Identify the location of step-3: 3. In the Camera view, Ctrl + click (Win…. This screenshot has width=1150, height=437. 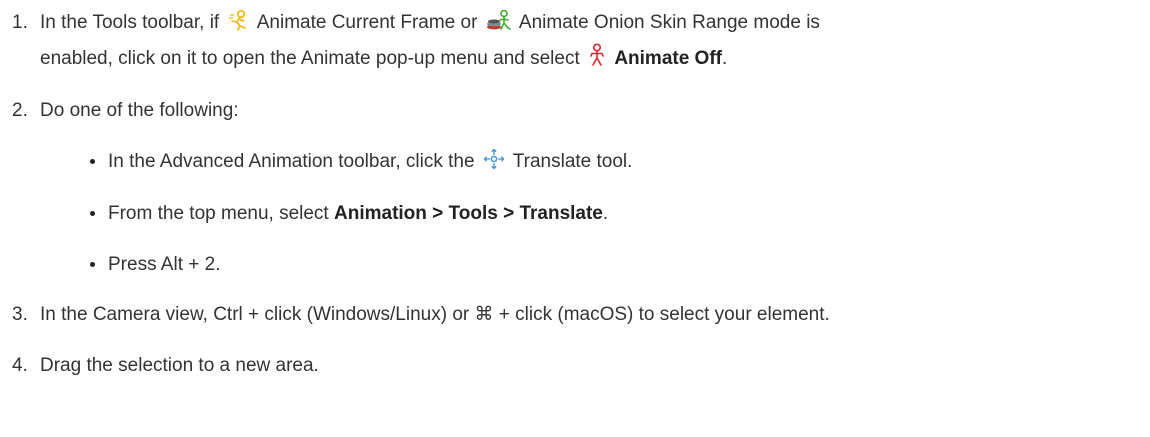
(575, 314).